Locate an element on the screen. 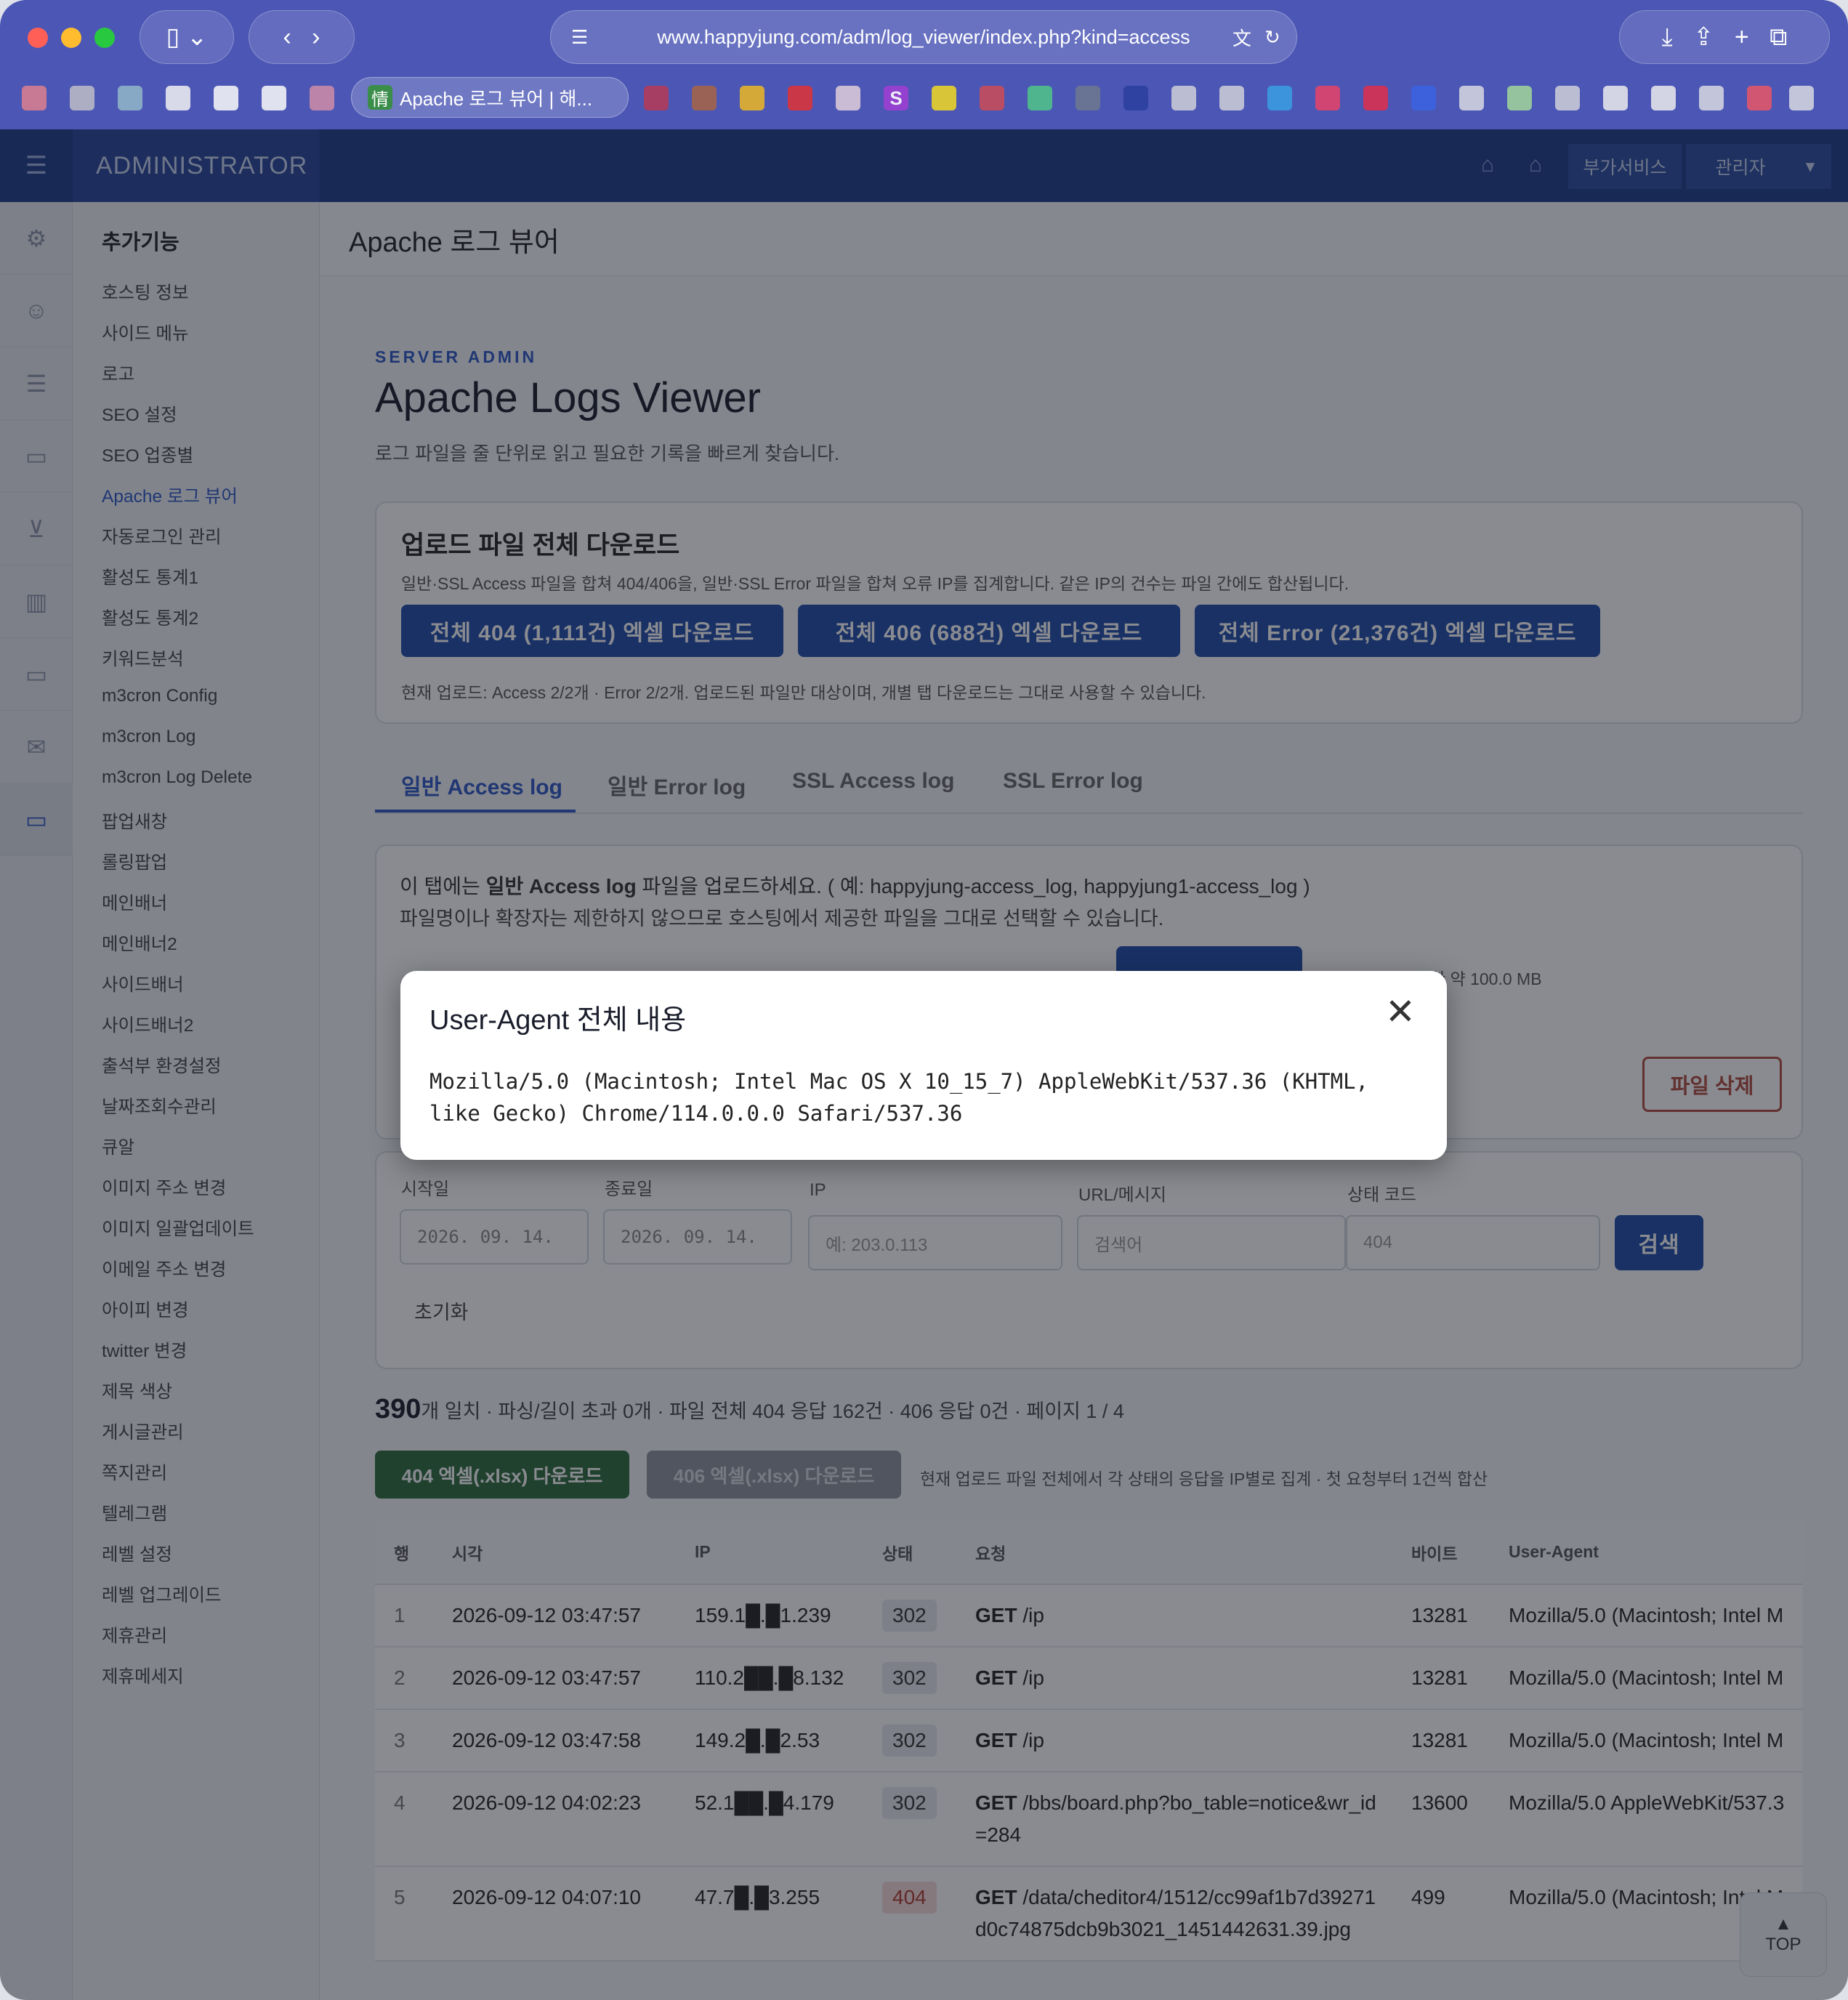 This screenshot has height=2000, width=1848. new-tab-icon: + is located at coordinates (1742, 37).